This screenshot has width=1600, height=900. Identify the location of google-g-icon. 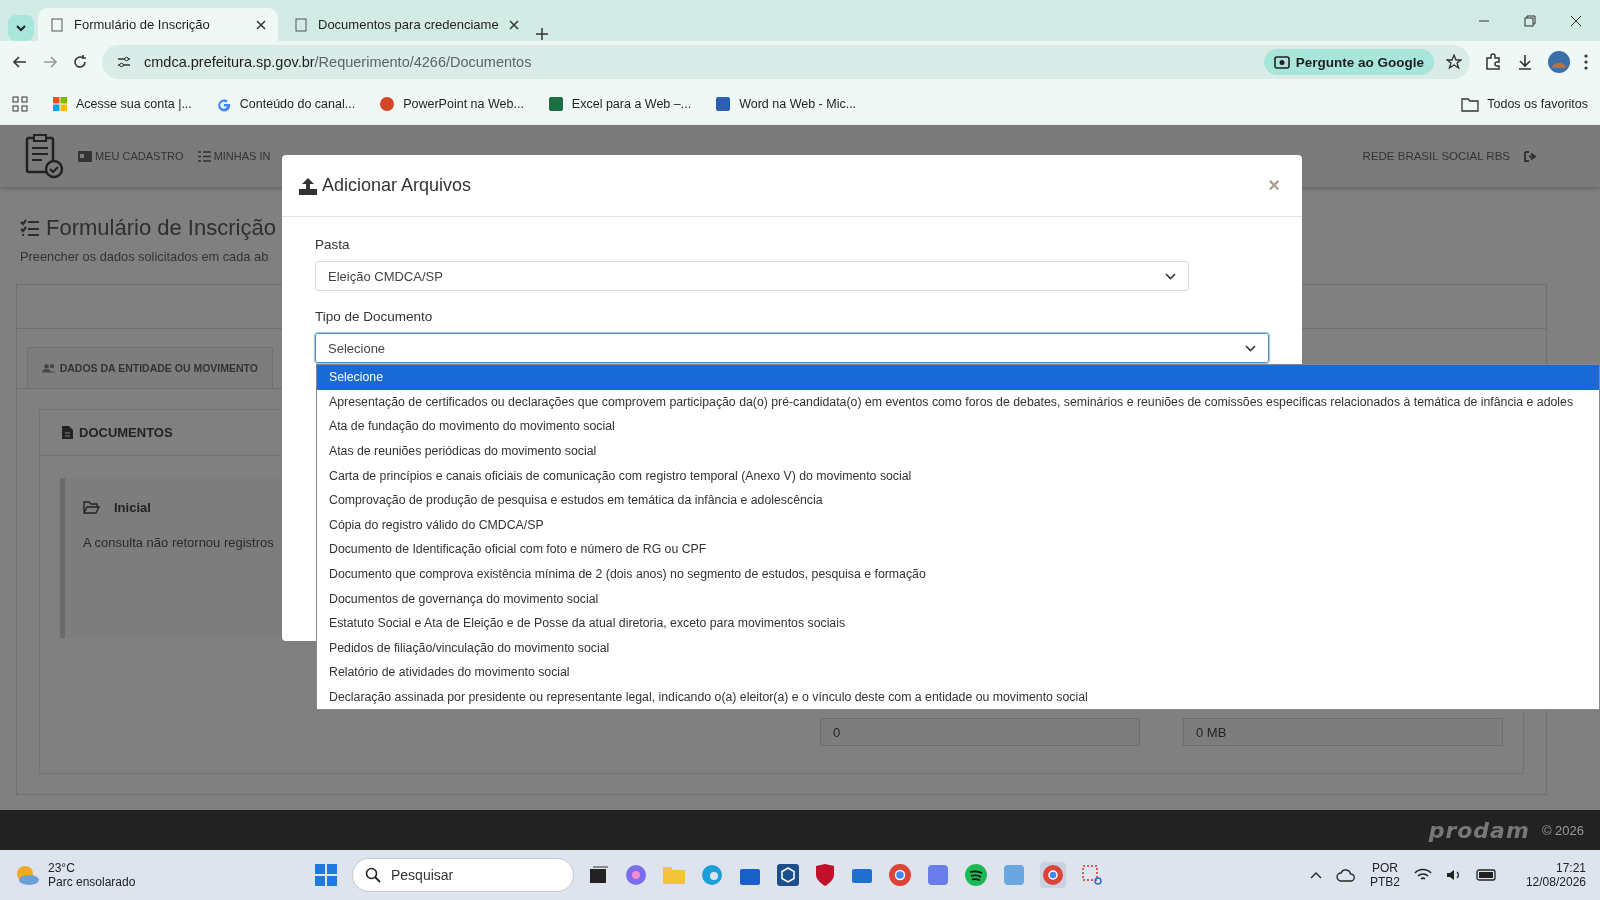
(223, 104).